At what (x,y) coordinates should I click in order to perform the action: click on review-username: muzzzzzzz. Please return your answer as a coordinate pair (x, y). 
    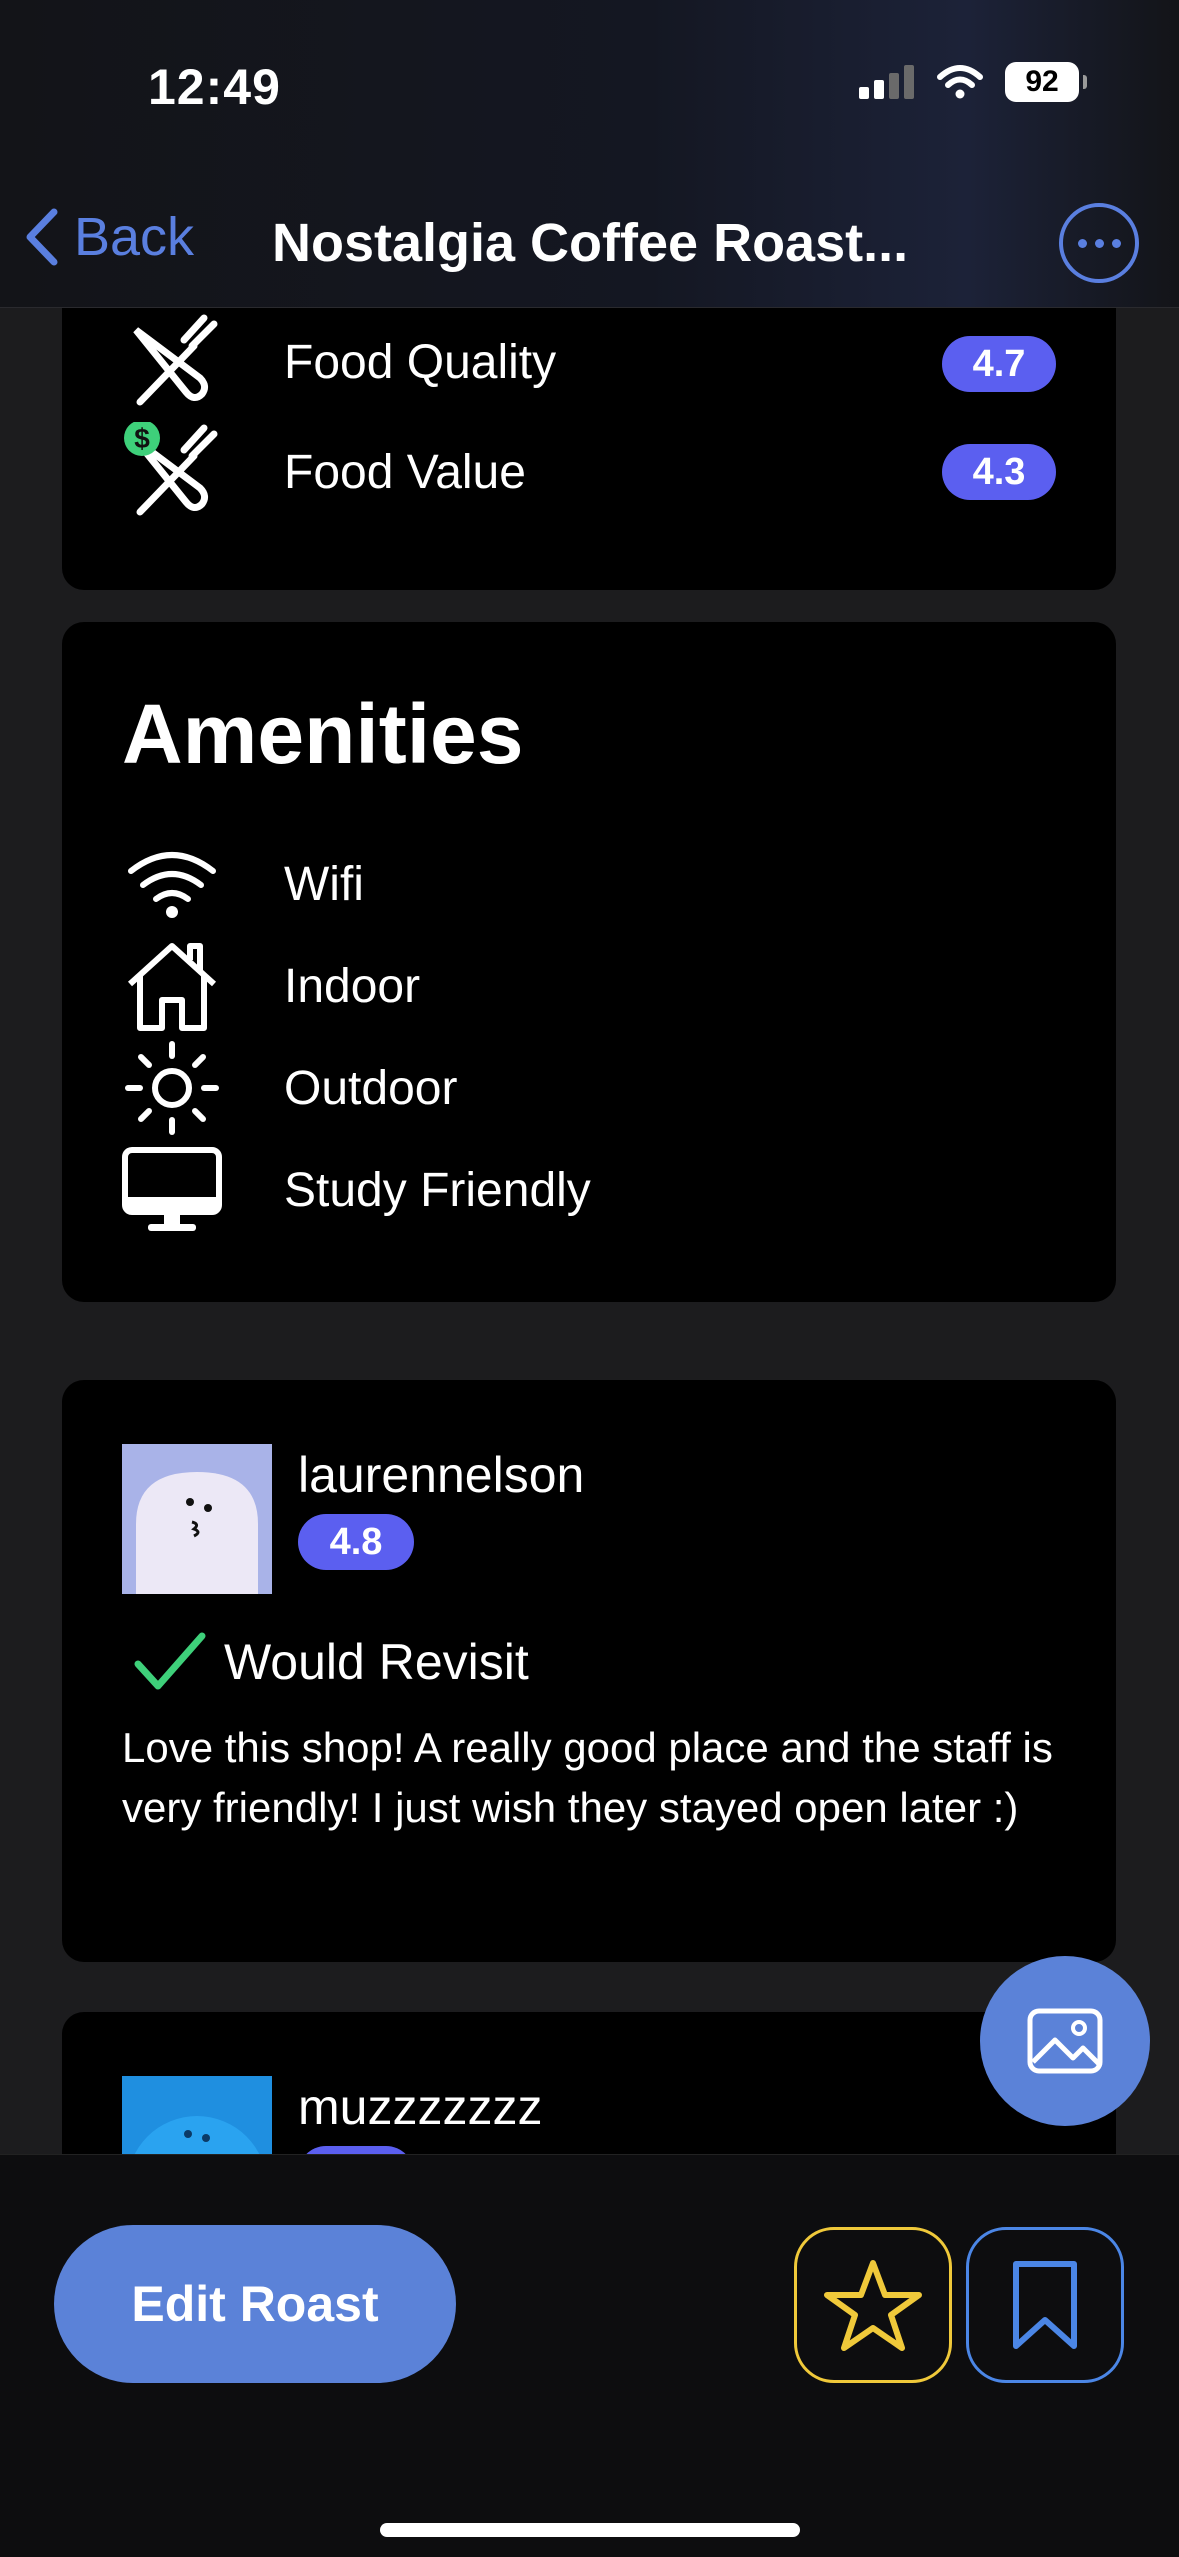
    Looking at the image, I should click on (420, 2107).